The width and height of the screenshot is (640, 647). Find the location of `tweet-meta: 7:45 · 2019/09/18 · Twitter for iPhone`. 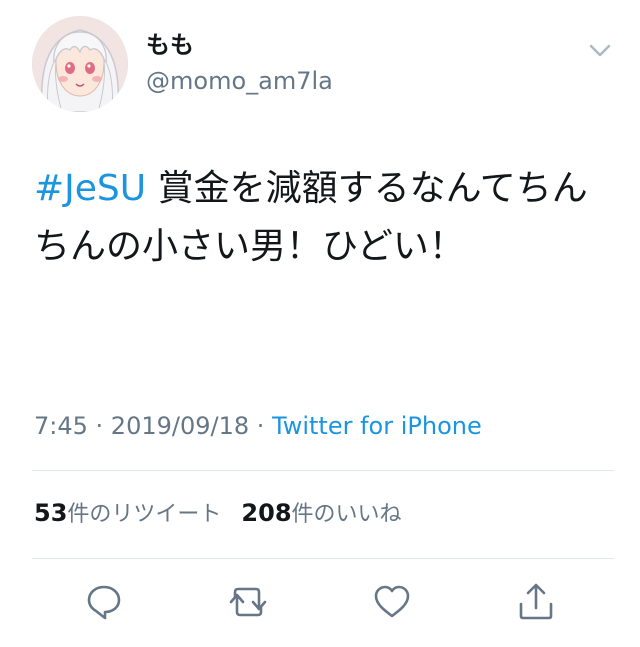

tweet-meta: 7:45 · 2019/09/18 · Twitter for iPhone is located at coordinates (258, 426).